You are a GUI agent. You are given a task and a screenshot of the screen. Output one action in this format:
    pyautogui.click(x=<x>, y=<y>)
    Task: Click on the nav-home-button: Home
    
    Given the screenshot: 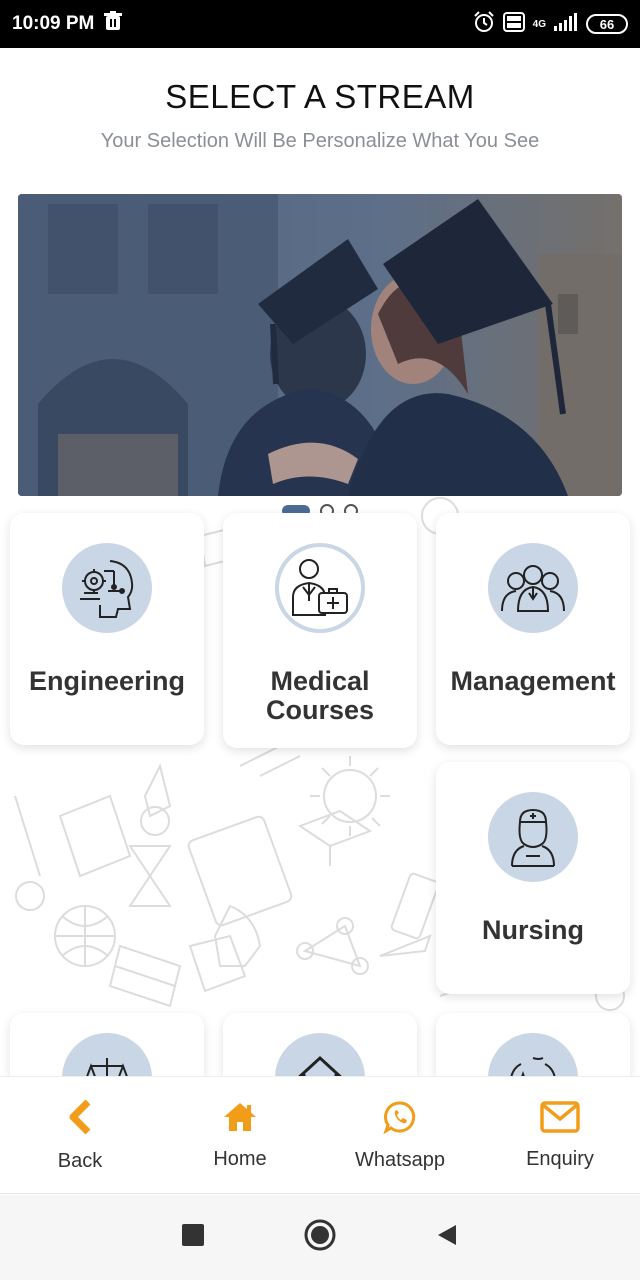 What is the action you would take?
    pyautogui.click(x=240, y=1136)
    